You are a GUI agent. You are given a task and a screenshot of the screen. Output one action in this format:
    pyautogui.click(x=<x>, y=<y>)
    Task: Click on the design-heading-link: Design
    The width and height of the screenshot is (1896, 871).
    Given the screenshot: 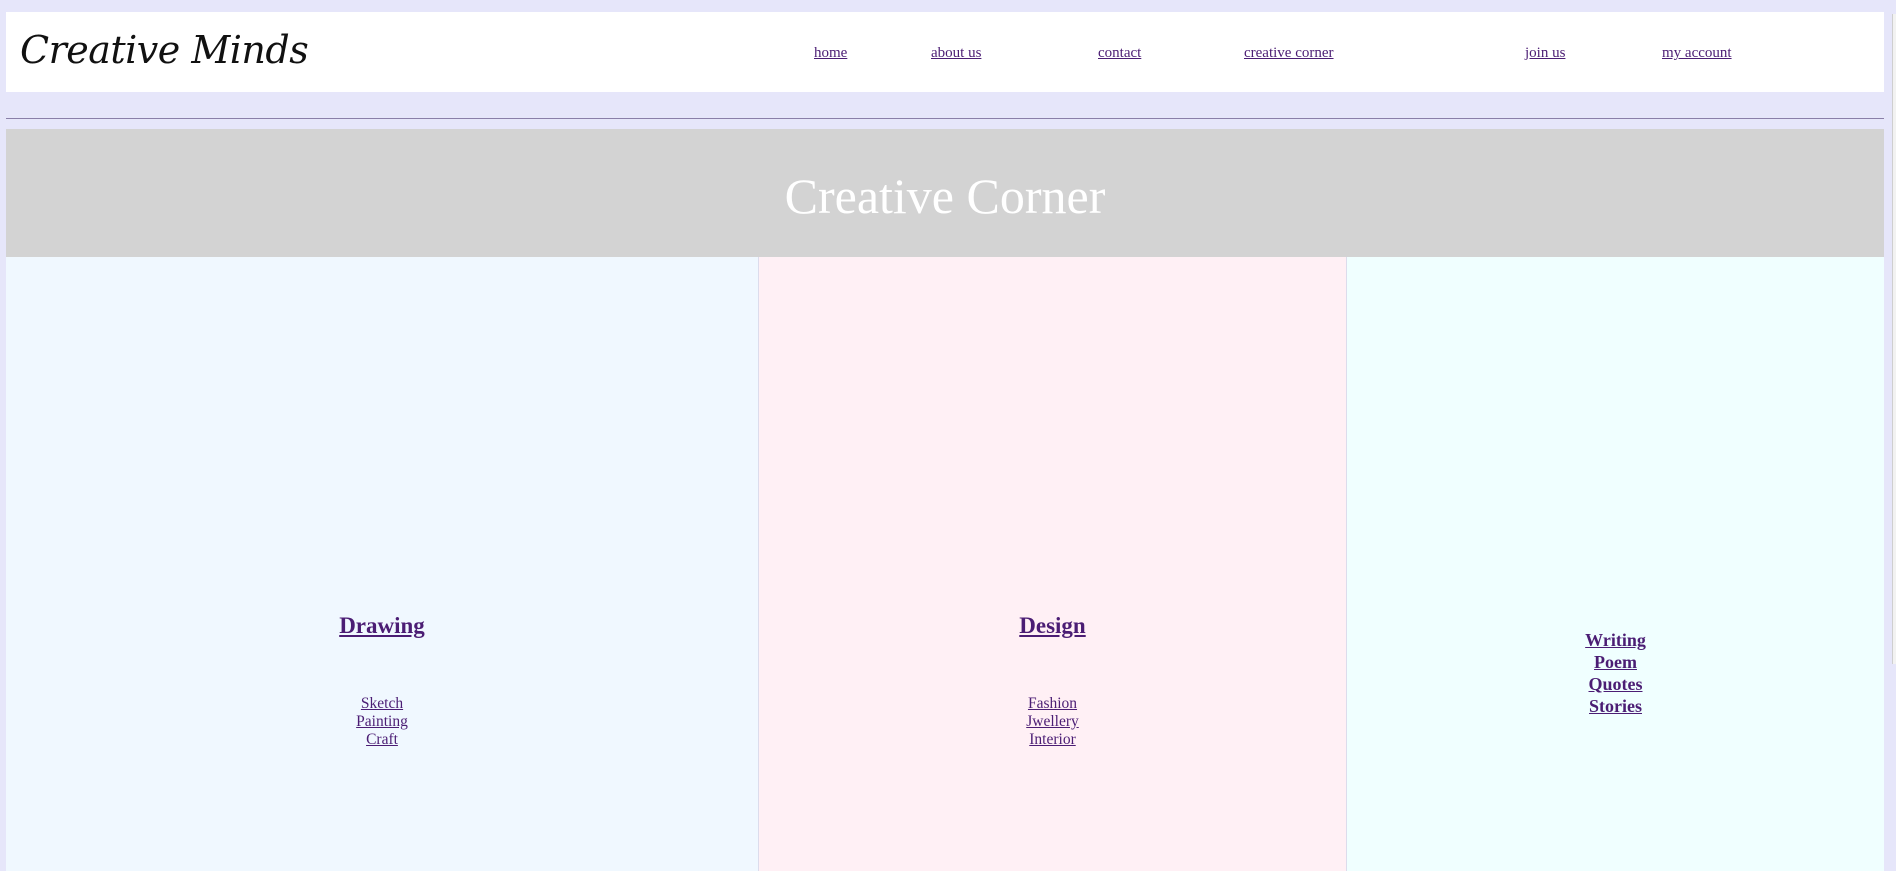 What is the action you would take?
    pyautogui.click(x=1052, y=625)
    